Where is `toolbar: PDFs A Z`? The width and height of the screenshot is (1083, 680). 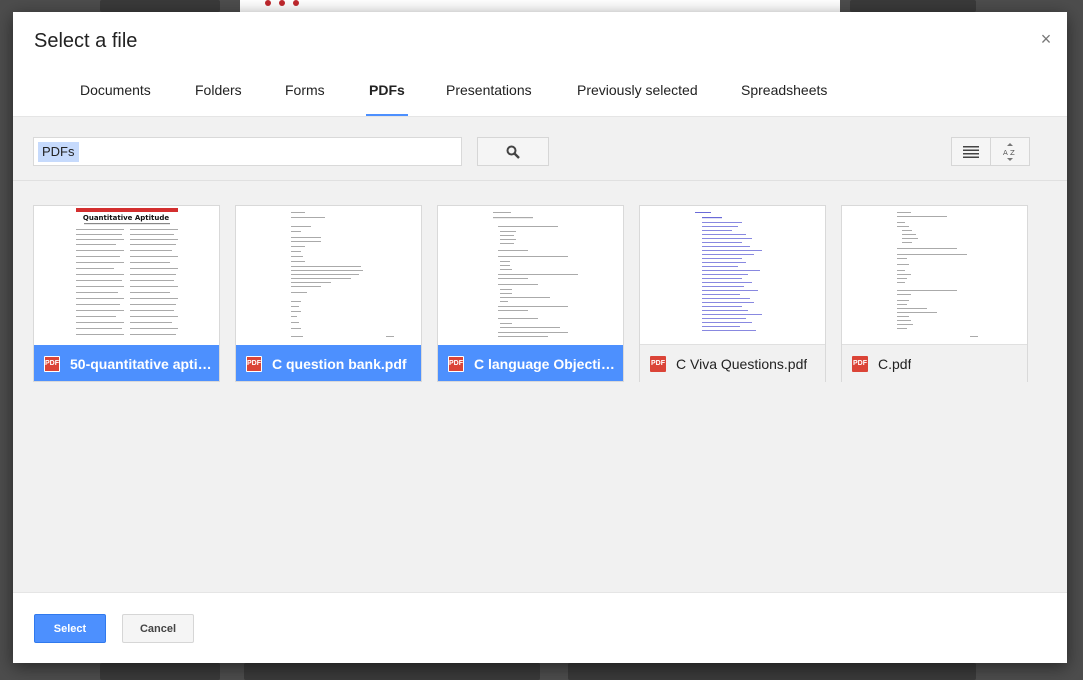 toolbar: PDFs A Z is located at coordinates (540, 149).